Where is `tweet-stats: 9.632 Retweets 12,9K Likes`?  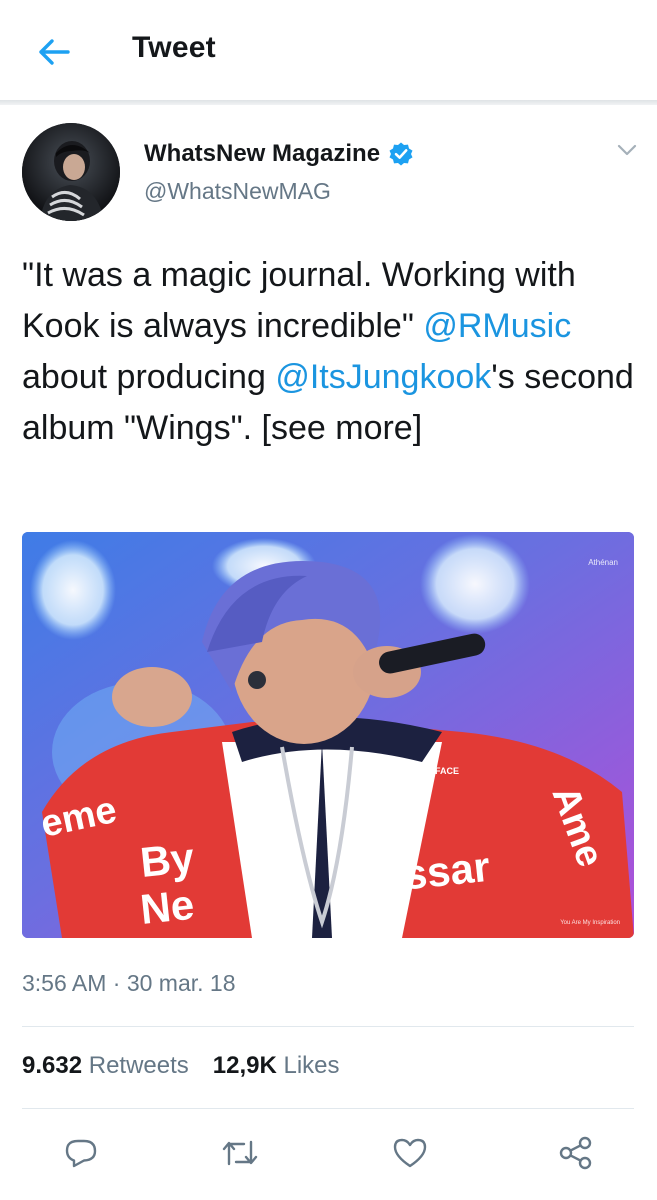
tweet-stats: 9.632 Retweets 12,9K Likes is located at coordinates (181, 1066).